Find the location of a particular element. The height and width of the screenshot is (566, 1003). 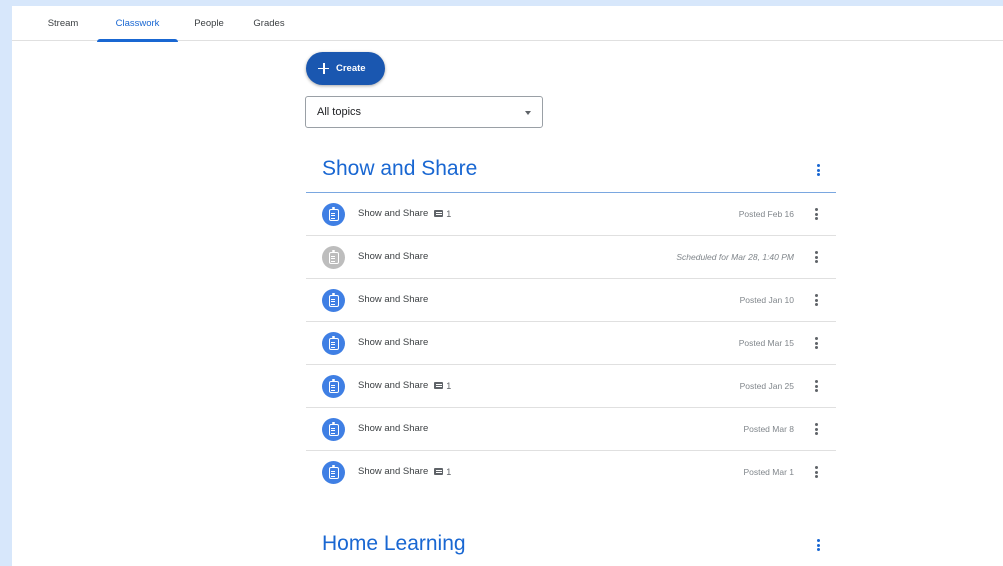

tab-grades: Grades is located at coordinates (269, 23).